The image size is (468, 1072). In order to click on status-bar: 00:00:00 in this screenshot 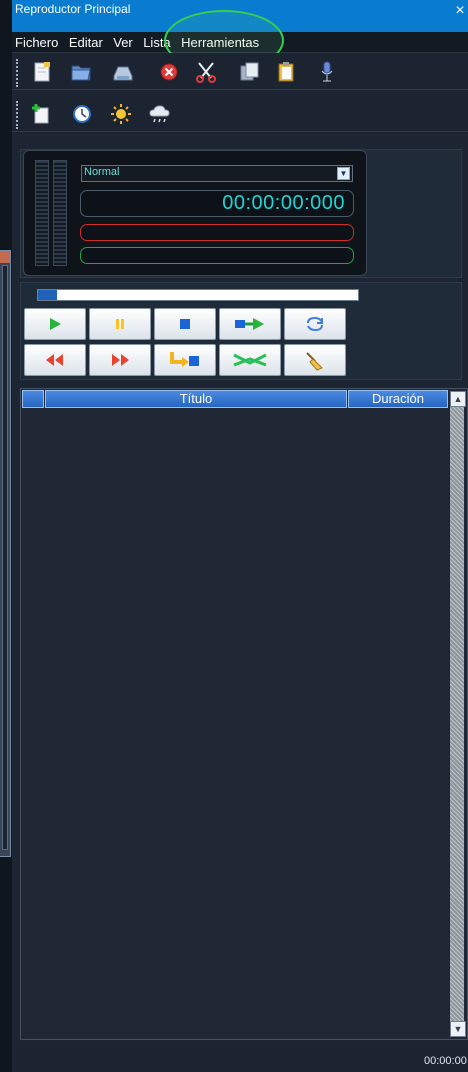, I will do `click(240, 1060)`.